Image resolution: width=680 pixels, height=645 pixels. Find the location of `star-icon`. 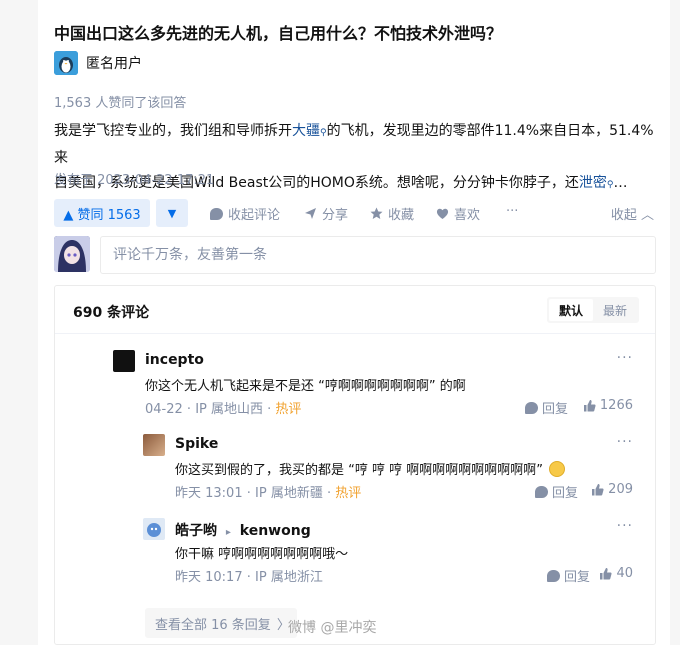

star-icon is located at coordinates (376, 213).